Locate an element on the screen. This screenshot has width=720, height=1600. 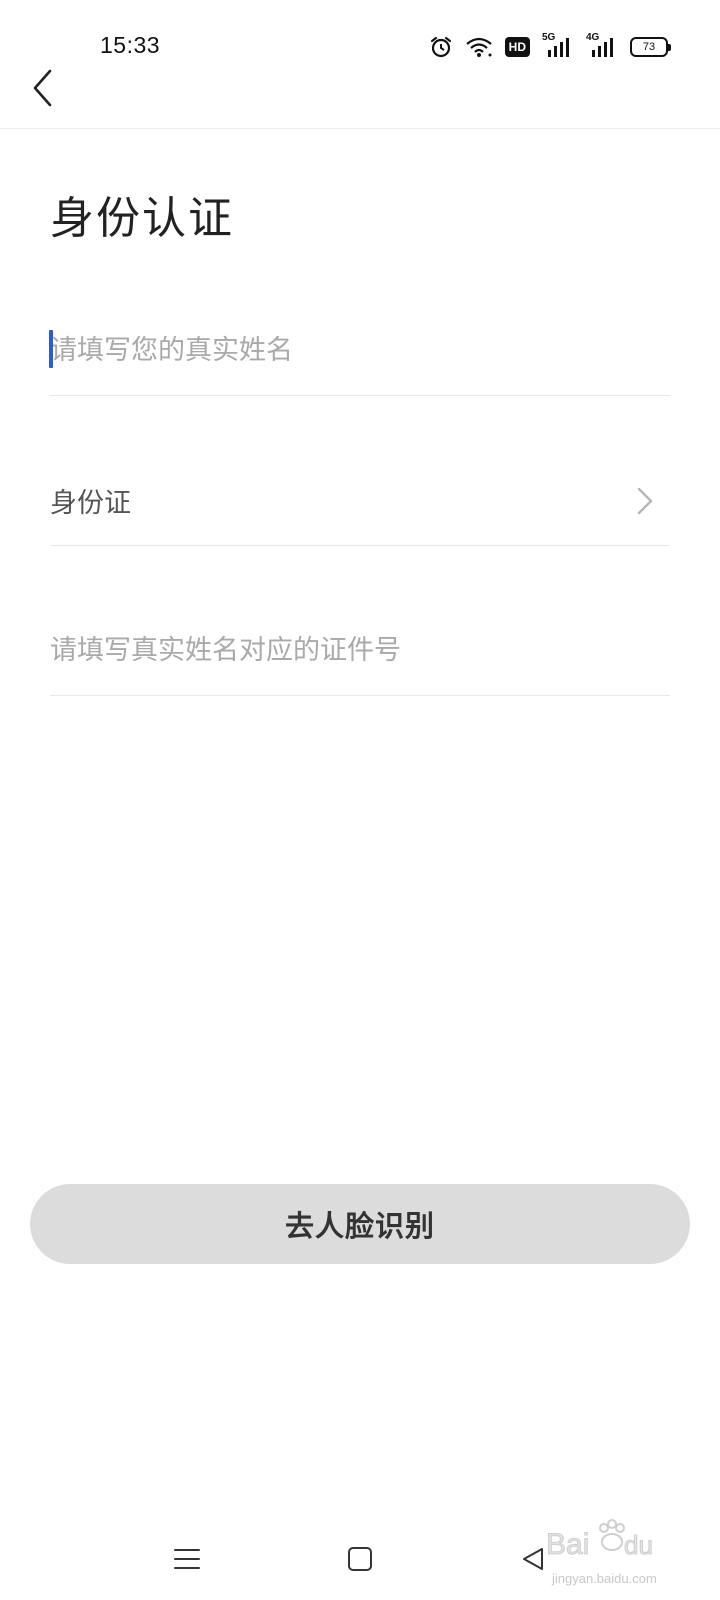
status-icons: HD 5G 4G 73 is located at coordinates (550, 46).